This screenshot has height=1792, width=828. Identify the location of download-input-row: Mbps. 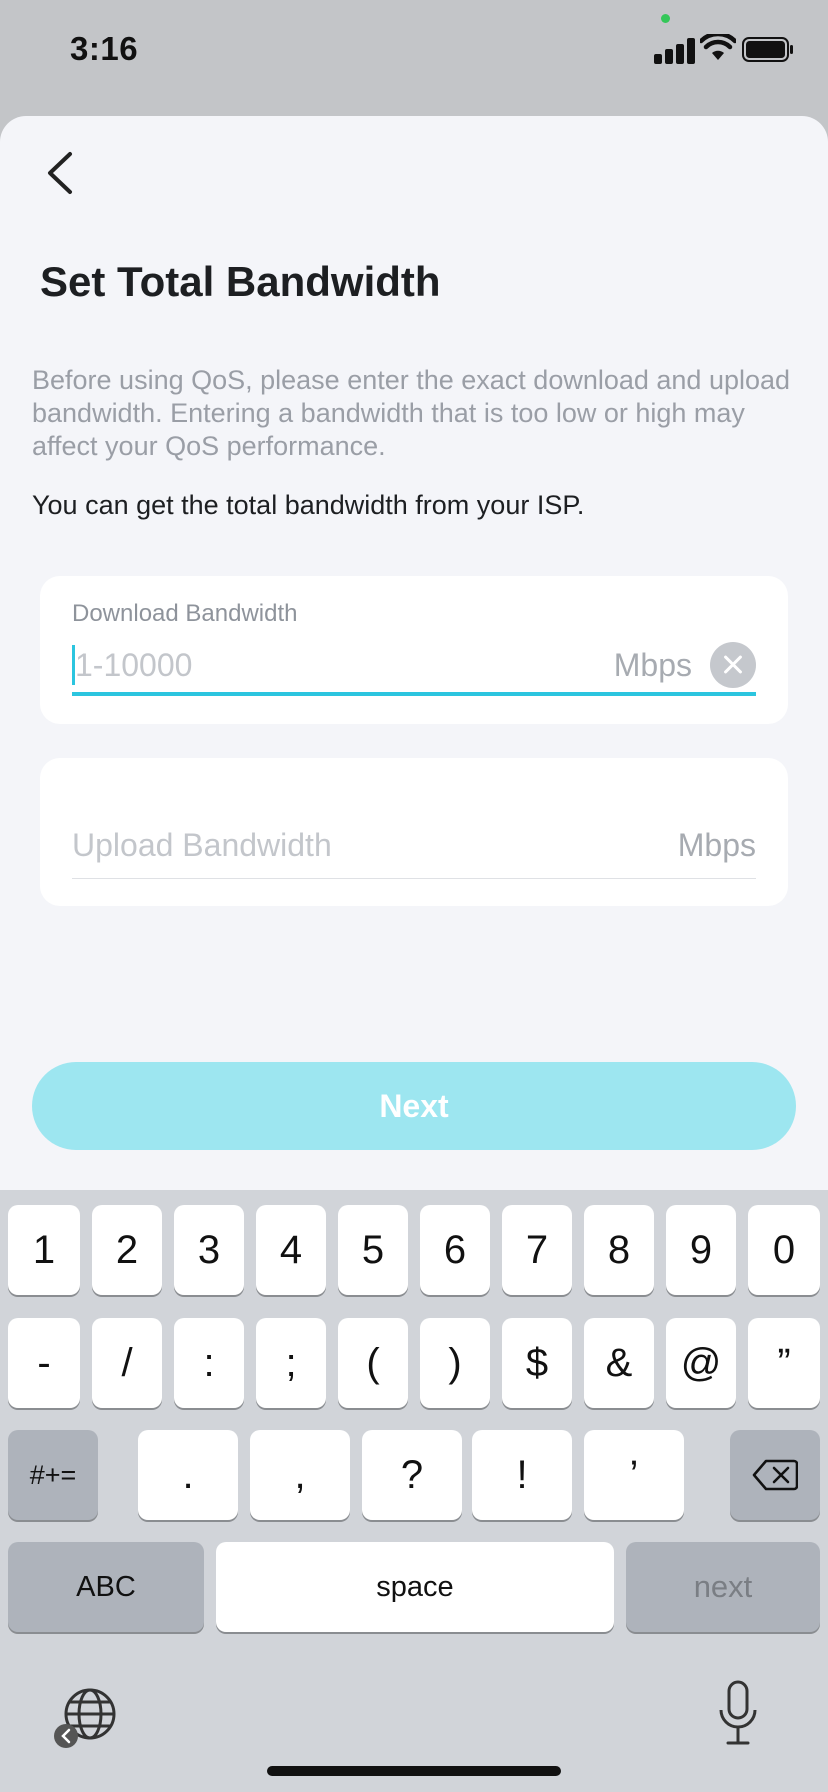
(414, 665).